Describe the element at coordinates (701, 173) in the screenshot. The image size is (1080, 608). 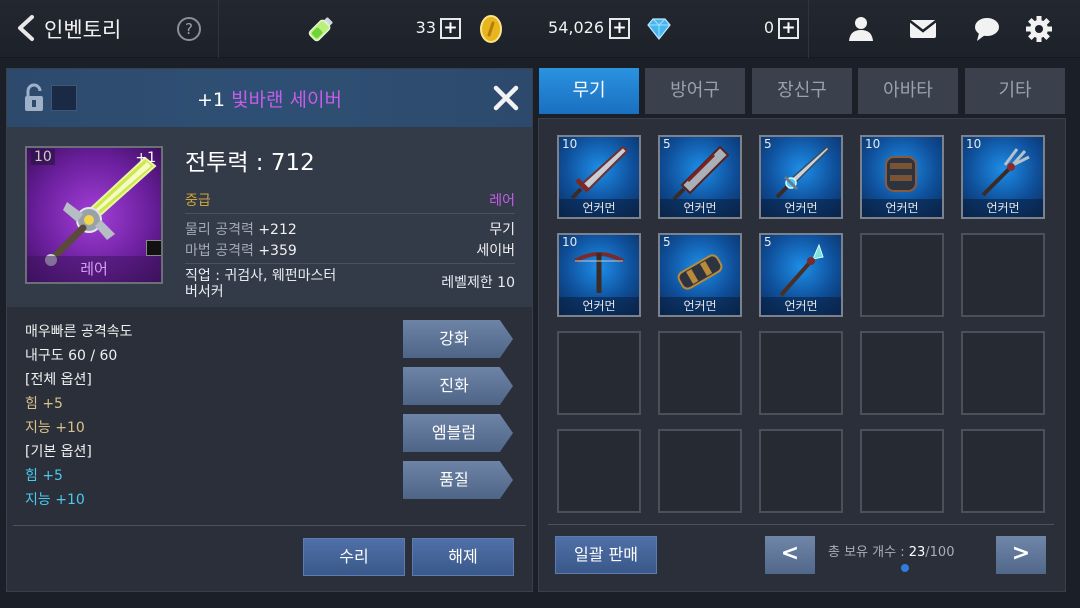
I see `broadsword-icon` at that location.